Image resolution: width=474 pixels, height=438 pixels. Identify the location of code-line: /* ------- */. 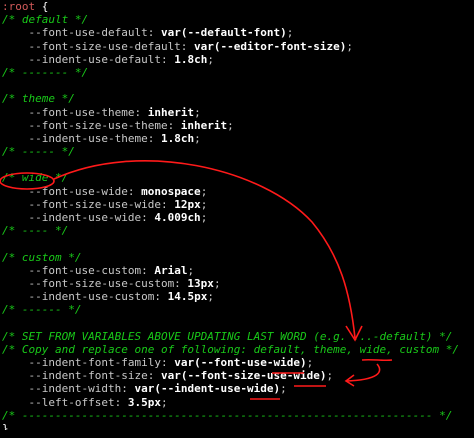
(237, 72).